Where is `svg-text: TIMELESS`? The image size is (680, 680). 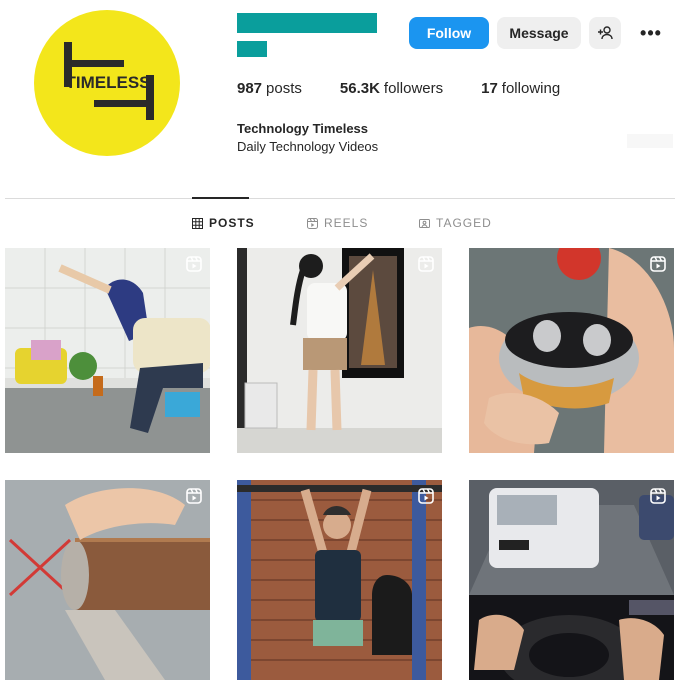
svg-text: TIMELESS is located at coordinates (107, 82).